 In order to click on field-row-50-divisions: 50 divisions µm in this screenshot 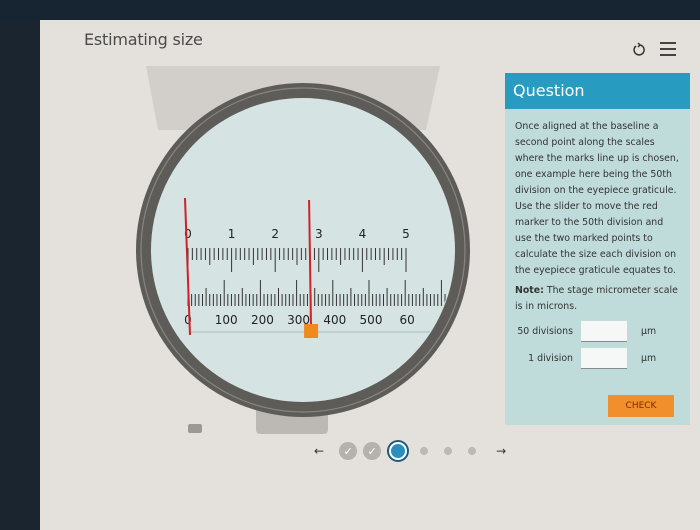, I will do `click(598, 331)`.